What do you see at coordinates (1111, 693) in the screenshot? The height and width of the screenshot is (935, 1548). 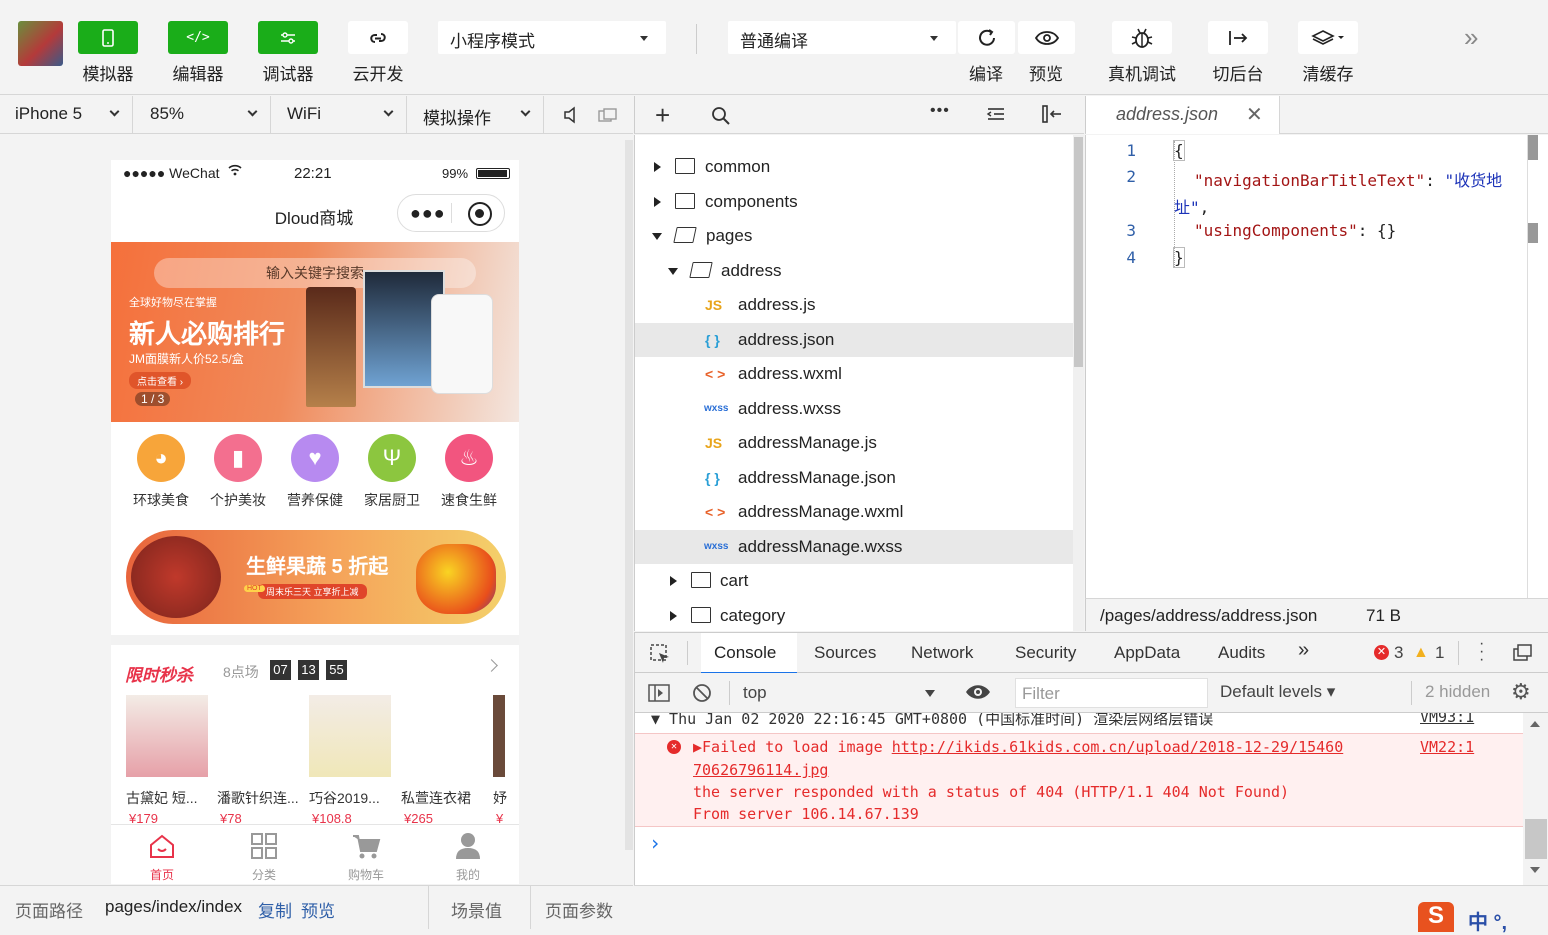 I see `console-filter-input: Filter` at bounding box center [1111, 693].